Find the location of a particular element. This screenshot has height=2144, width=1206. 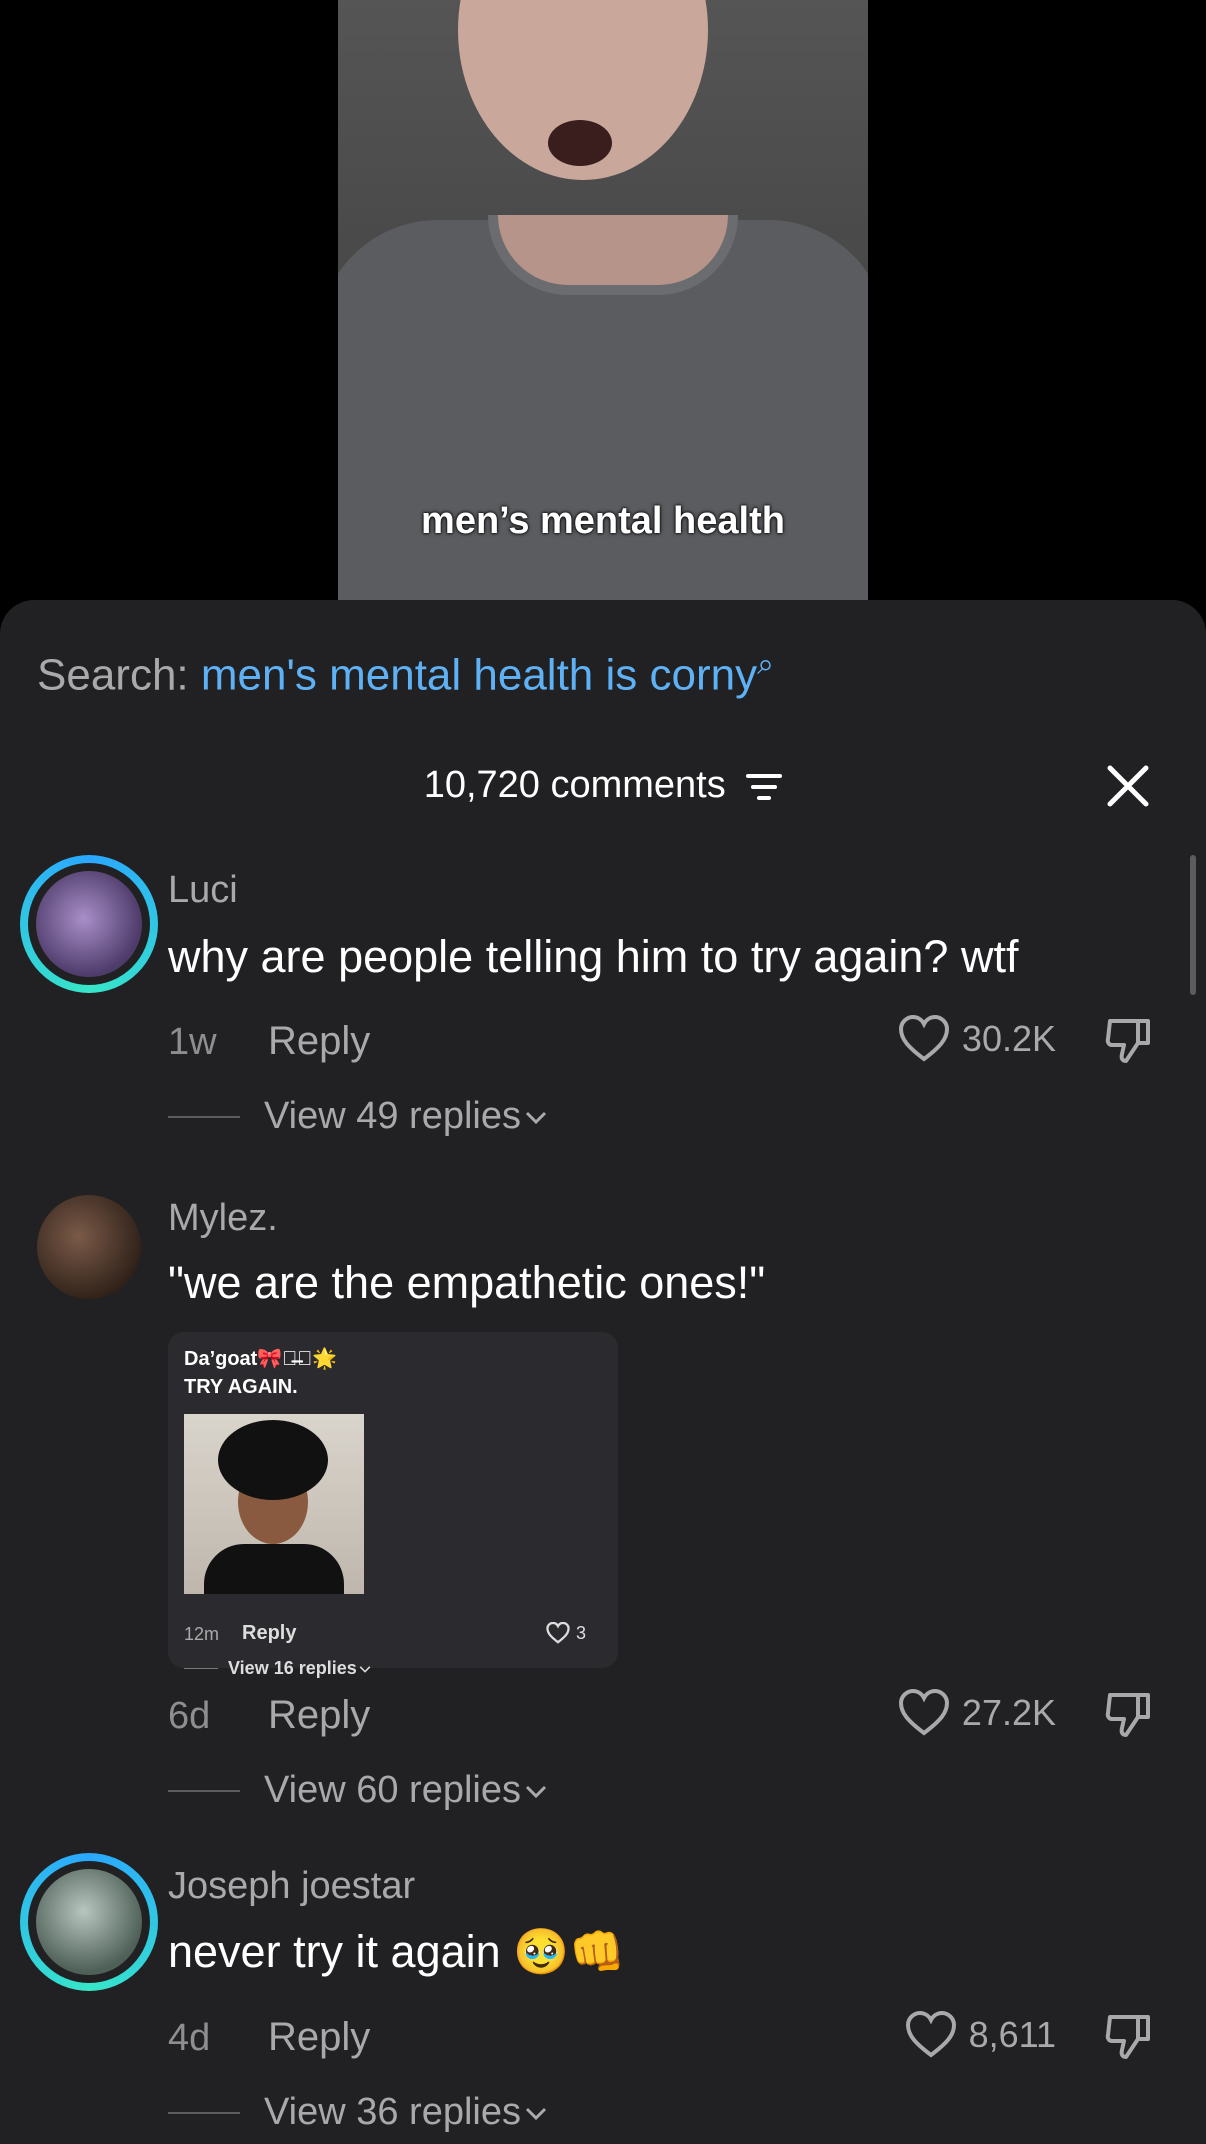

comment-age: 1w is located at coordinates (192, 1042).